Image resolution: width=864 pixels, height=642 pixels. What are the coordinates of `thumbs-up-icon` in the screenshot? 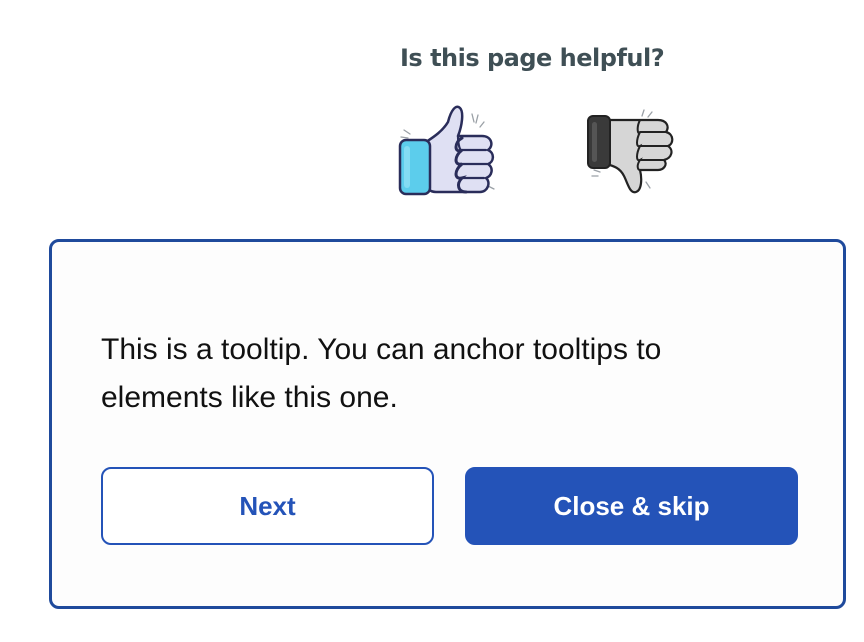 It's located at (449, 150).